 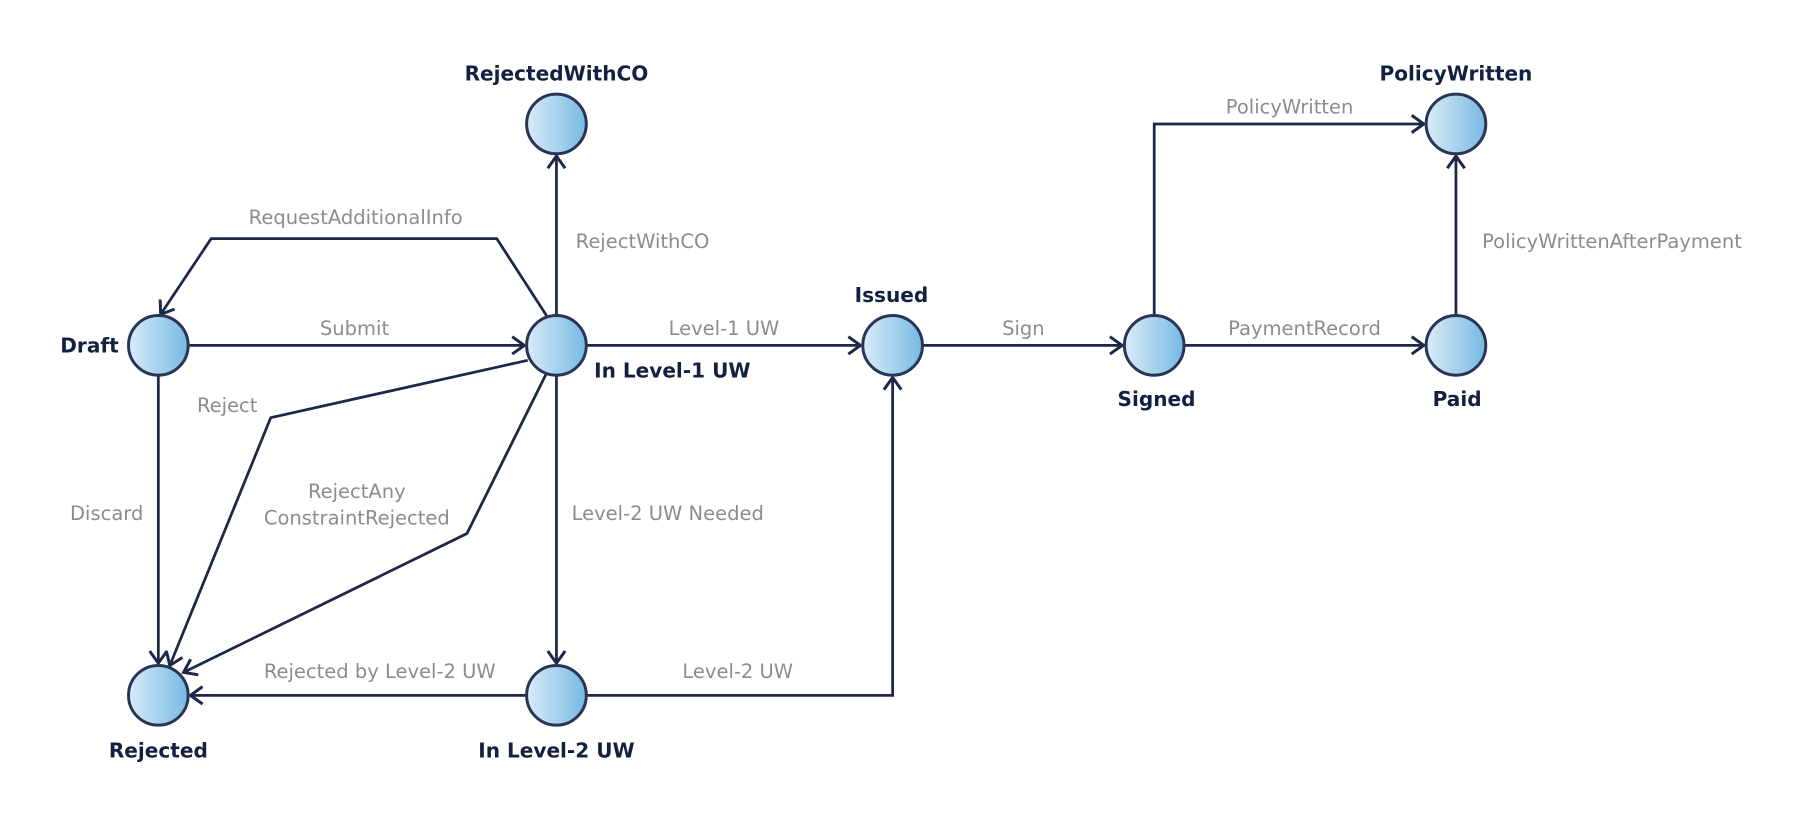 I want to click on state-l2: In Level-2 UW, so click(x=556, y=712).